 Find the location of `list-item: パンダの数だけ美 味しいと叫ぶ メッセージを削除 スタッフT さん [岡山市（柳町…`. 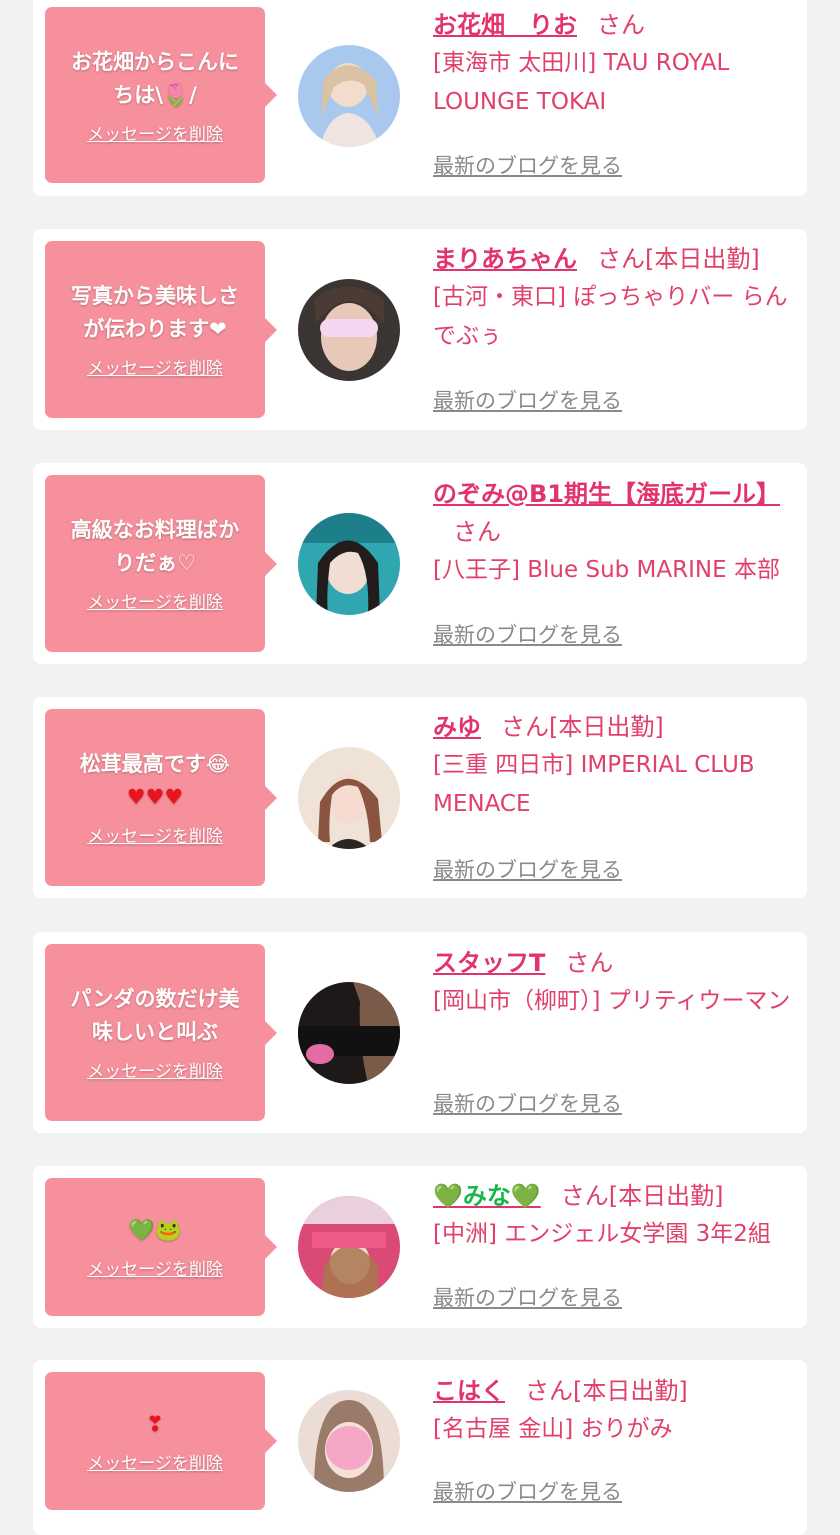

list-item: パンダの数だけ美 味しいと叫ぶ メッセージを削除 スタッフT さん [岡山市（柳町… is located at coordinates (420, 1032).